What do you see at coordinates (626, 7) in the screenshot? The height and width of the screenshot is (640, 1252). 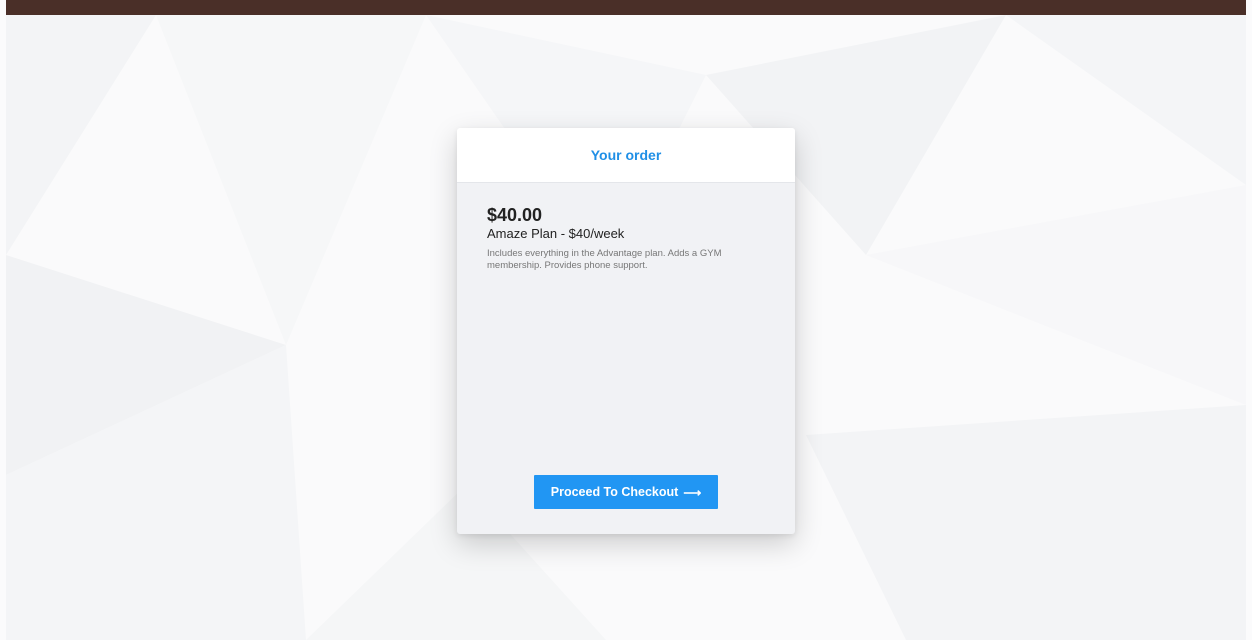 I see `top-bar` at bounding box center [626, 7].